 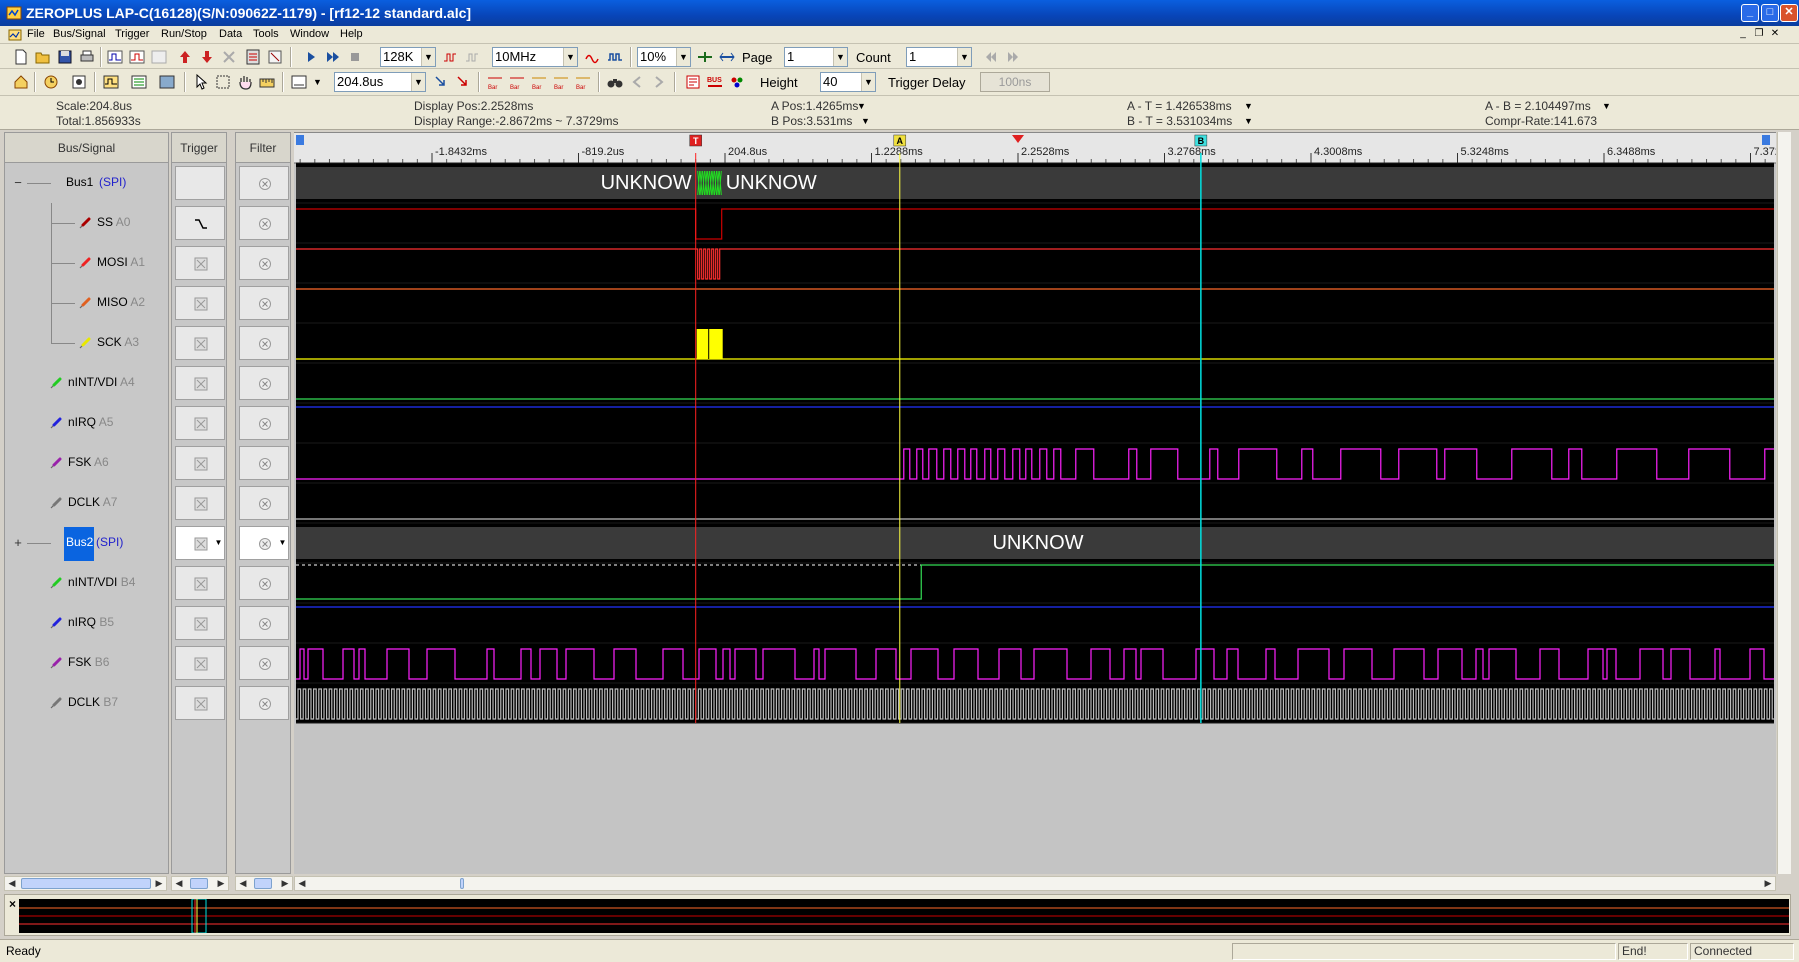 I want to click on bus-cursor-3-button: Bar, so click(x=539, y=82).